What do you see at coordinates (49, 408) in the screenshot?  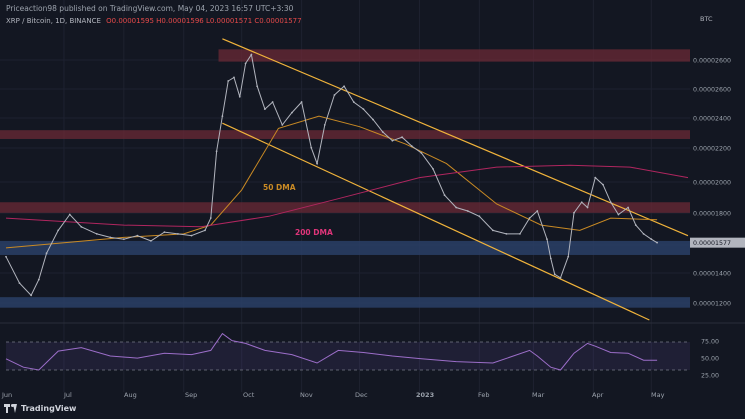 I see `brand-name: TradingView` at bounding box center [49, 408].